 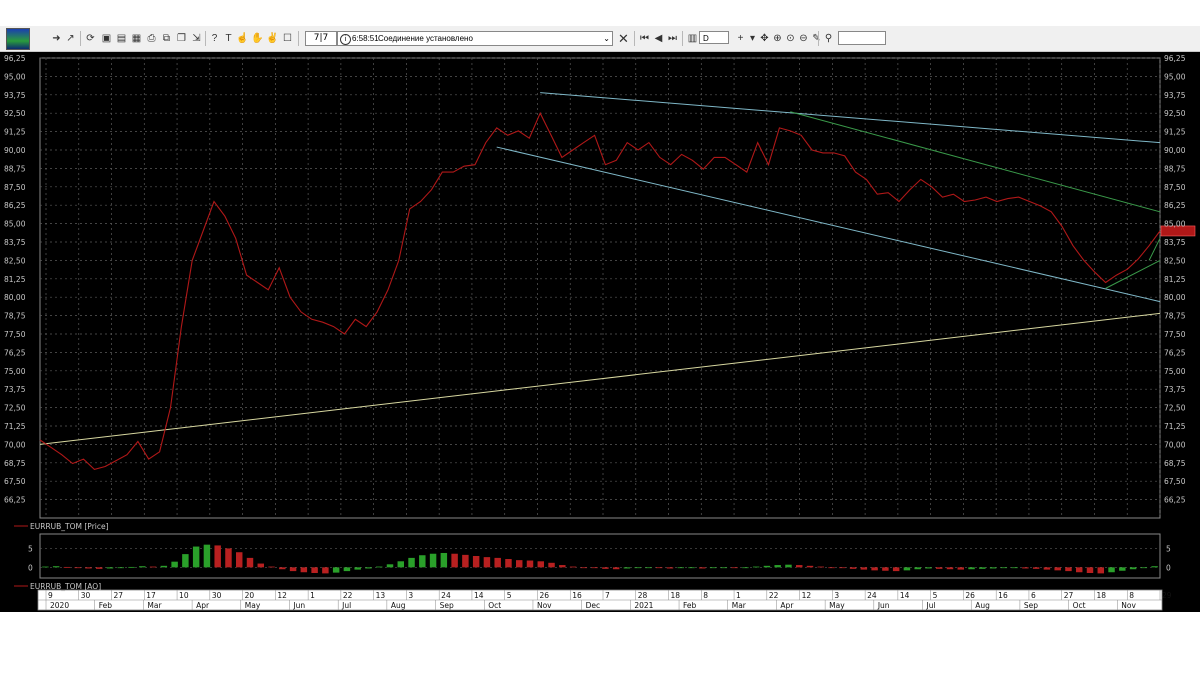 What do you see at coordinates (975, 162) in the screenshot?
I see `trend-line-green-top` at bounding box center [975, 162].